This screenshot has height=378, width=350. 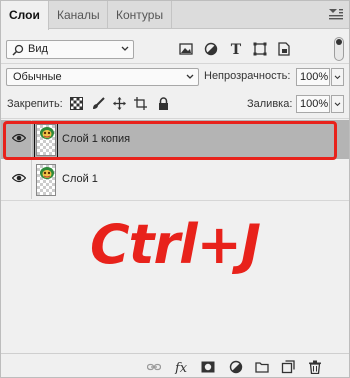 I want to click on lock-pixels-brush-icon, so click(x=98, y=103).